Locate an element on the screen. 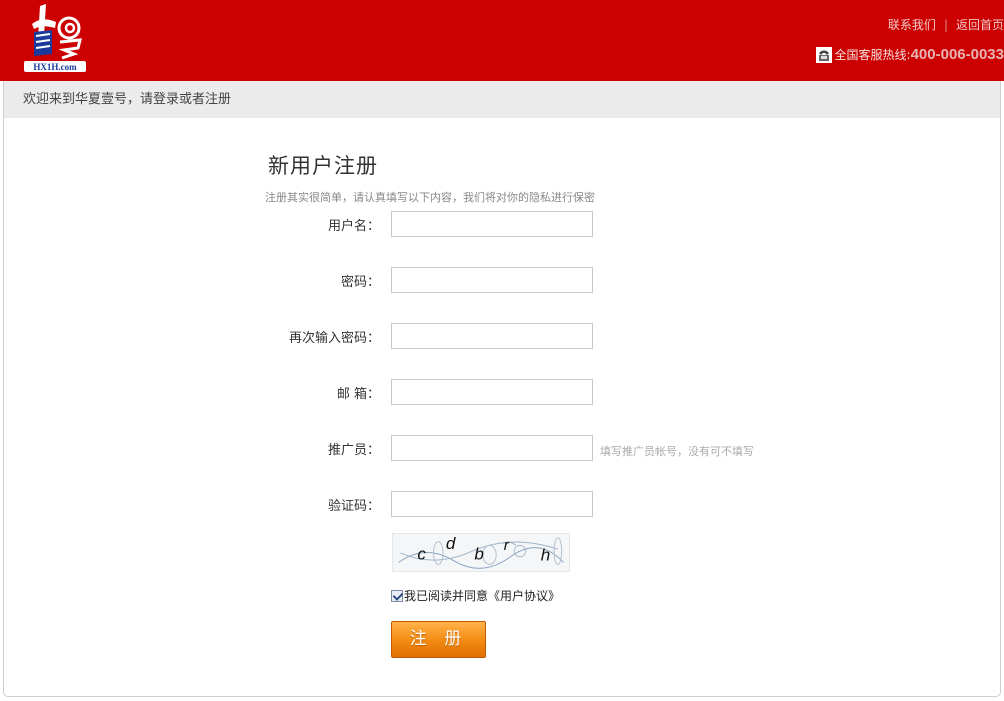  svg-text: d is located at coordinates (451, 543).